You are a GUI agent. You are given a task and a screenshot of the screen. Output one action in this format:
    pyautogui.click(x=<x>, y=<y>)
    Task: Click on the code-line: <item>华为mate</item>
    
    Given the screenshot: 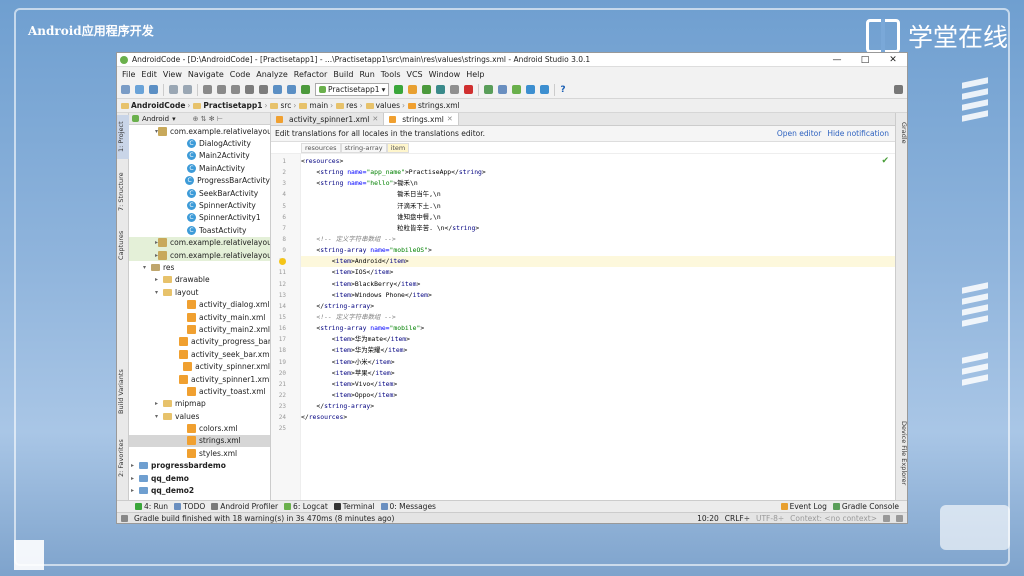 What is the action you would take?
    pyautogui.click(x=598, y=339)
    